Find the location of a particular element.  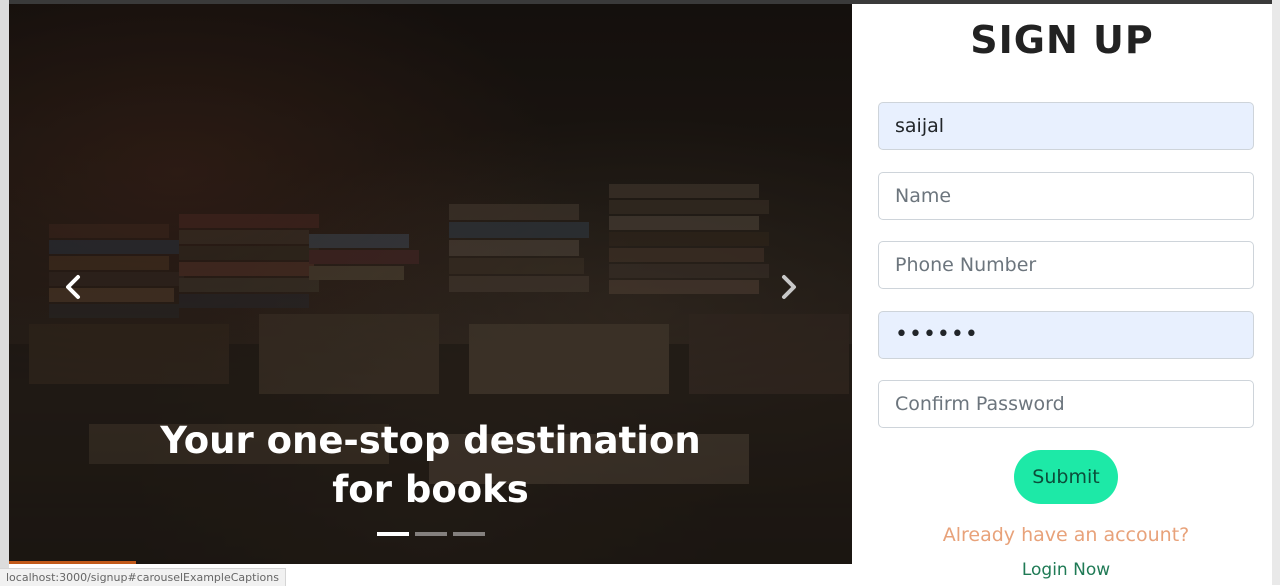

username-field: saijal is located at coordinates (1066, 126).